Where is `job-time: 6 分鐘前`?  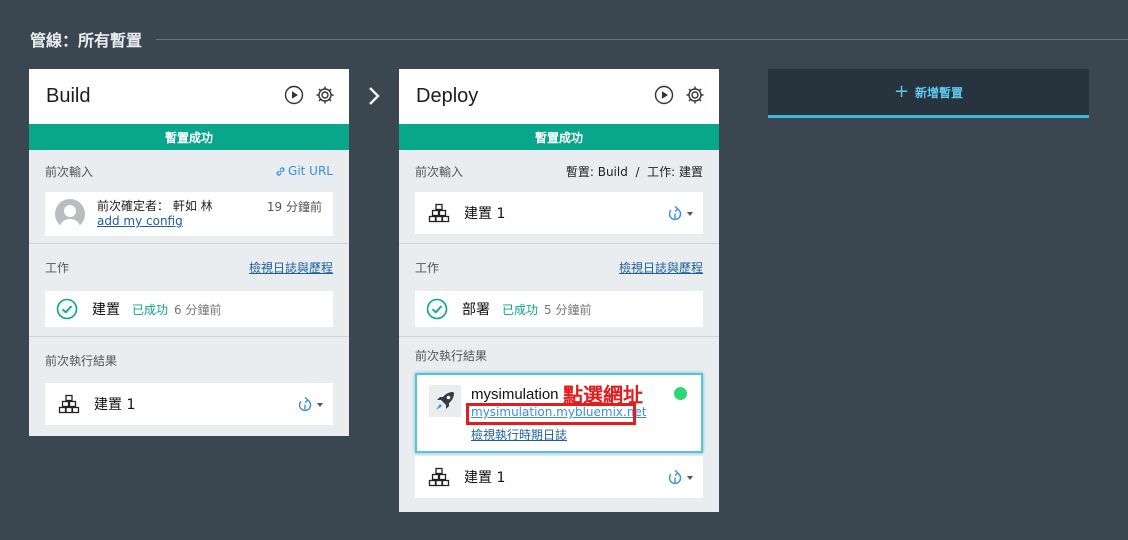 job-time: 6 分鐘前 is located at coordinates (198, 309).